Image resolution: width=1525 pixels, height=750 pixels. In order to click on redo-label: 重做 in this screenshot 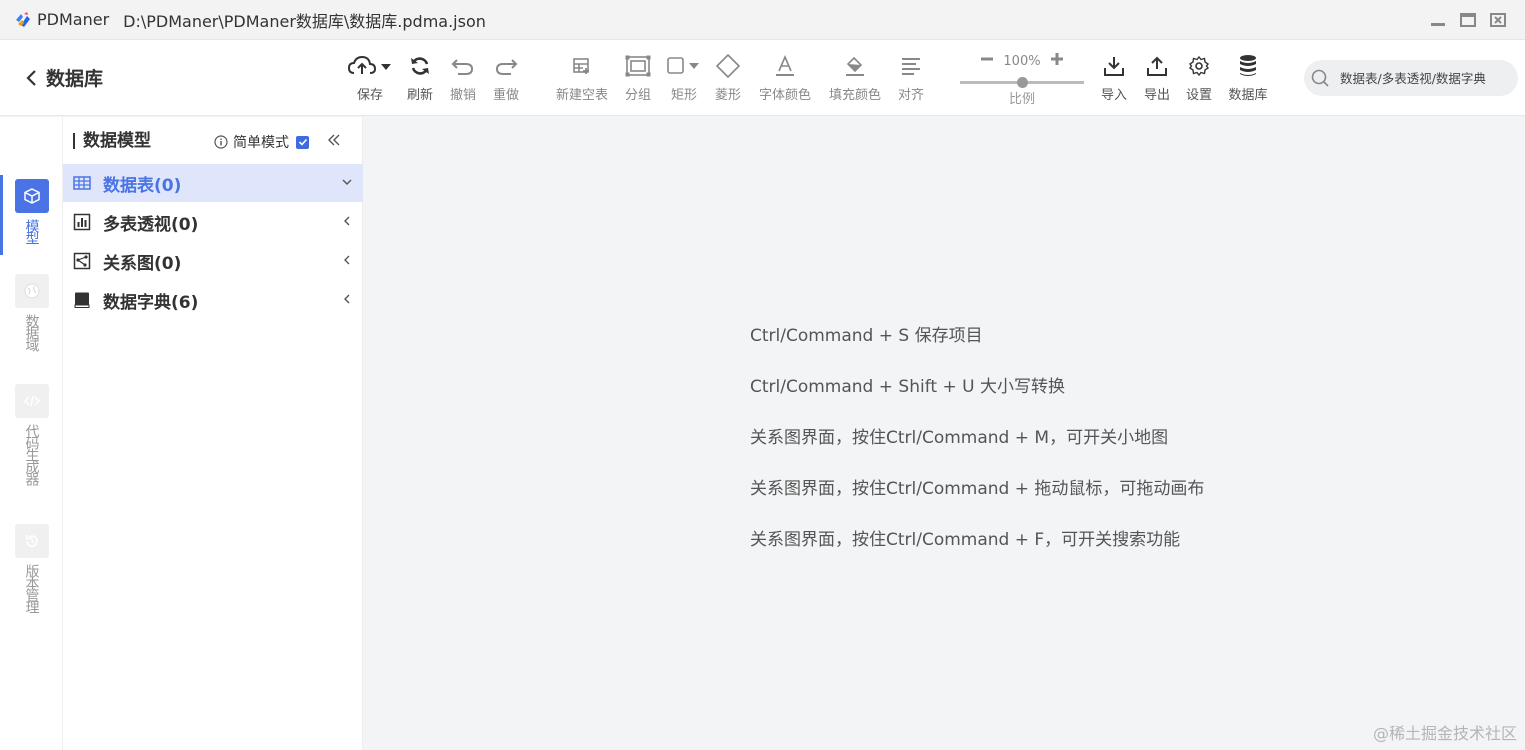, I will do `click(505, 95)`.